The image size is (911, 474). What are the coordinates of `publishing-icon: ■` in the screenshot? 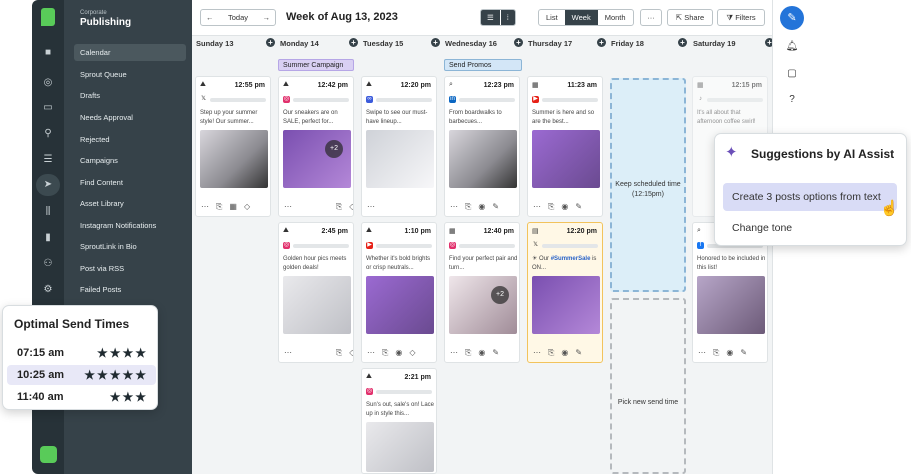 It's located at (48, 53).